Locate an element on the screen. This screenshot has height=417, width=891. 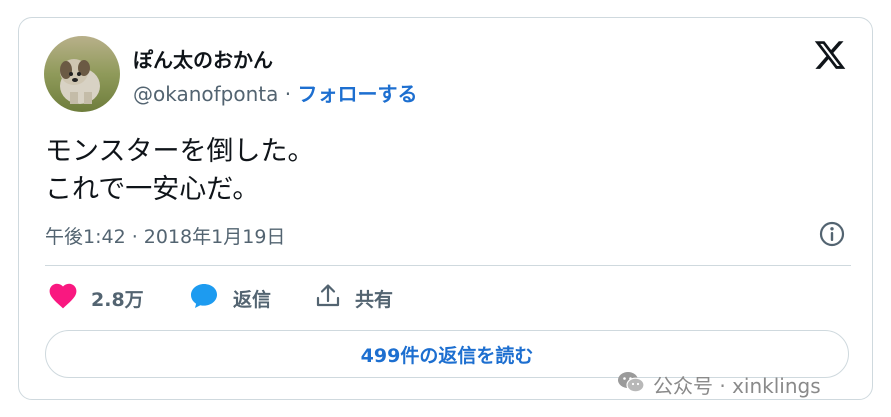
timestamp: 午後1:42 · 2018年1月19日 is located at coordinates (165, 235).